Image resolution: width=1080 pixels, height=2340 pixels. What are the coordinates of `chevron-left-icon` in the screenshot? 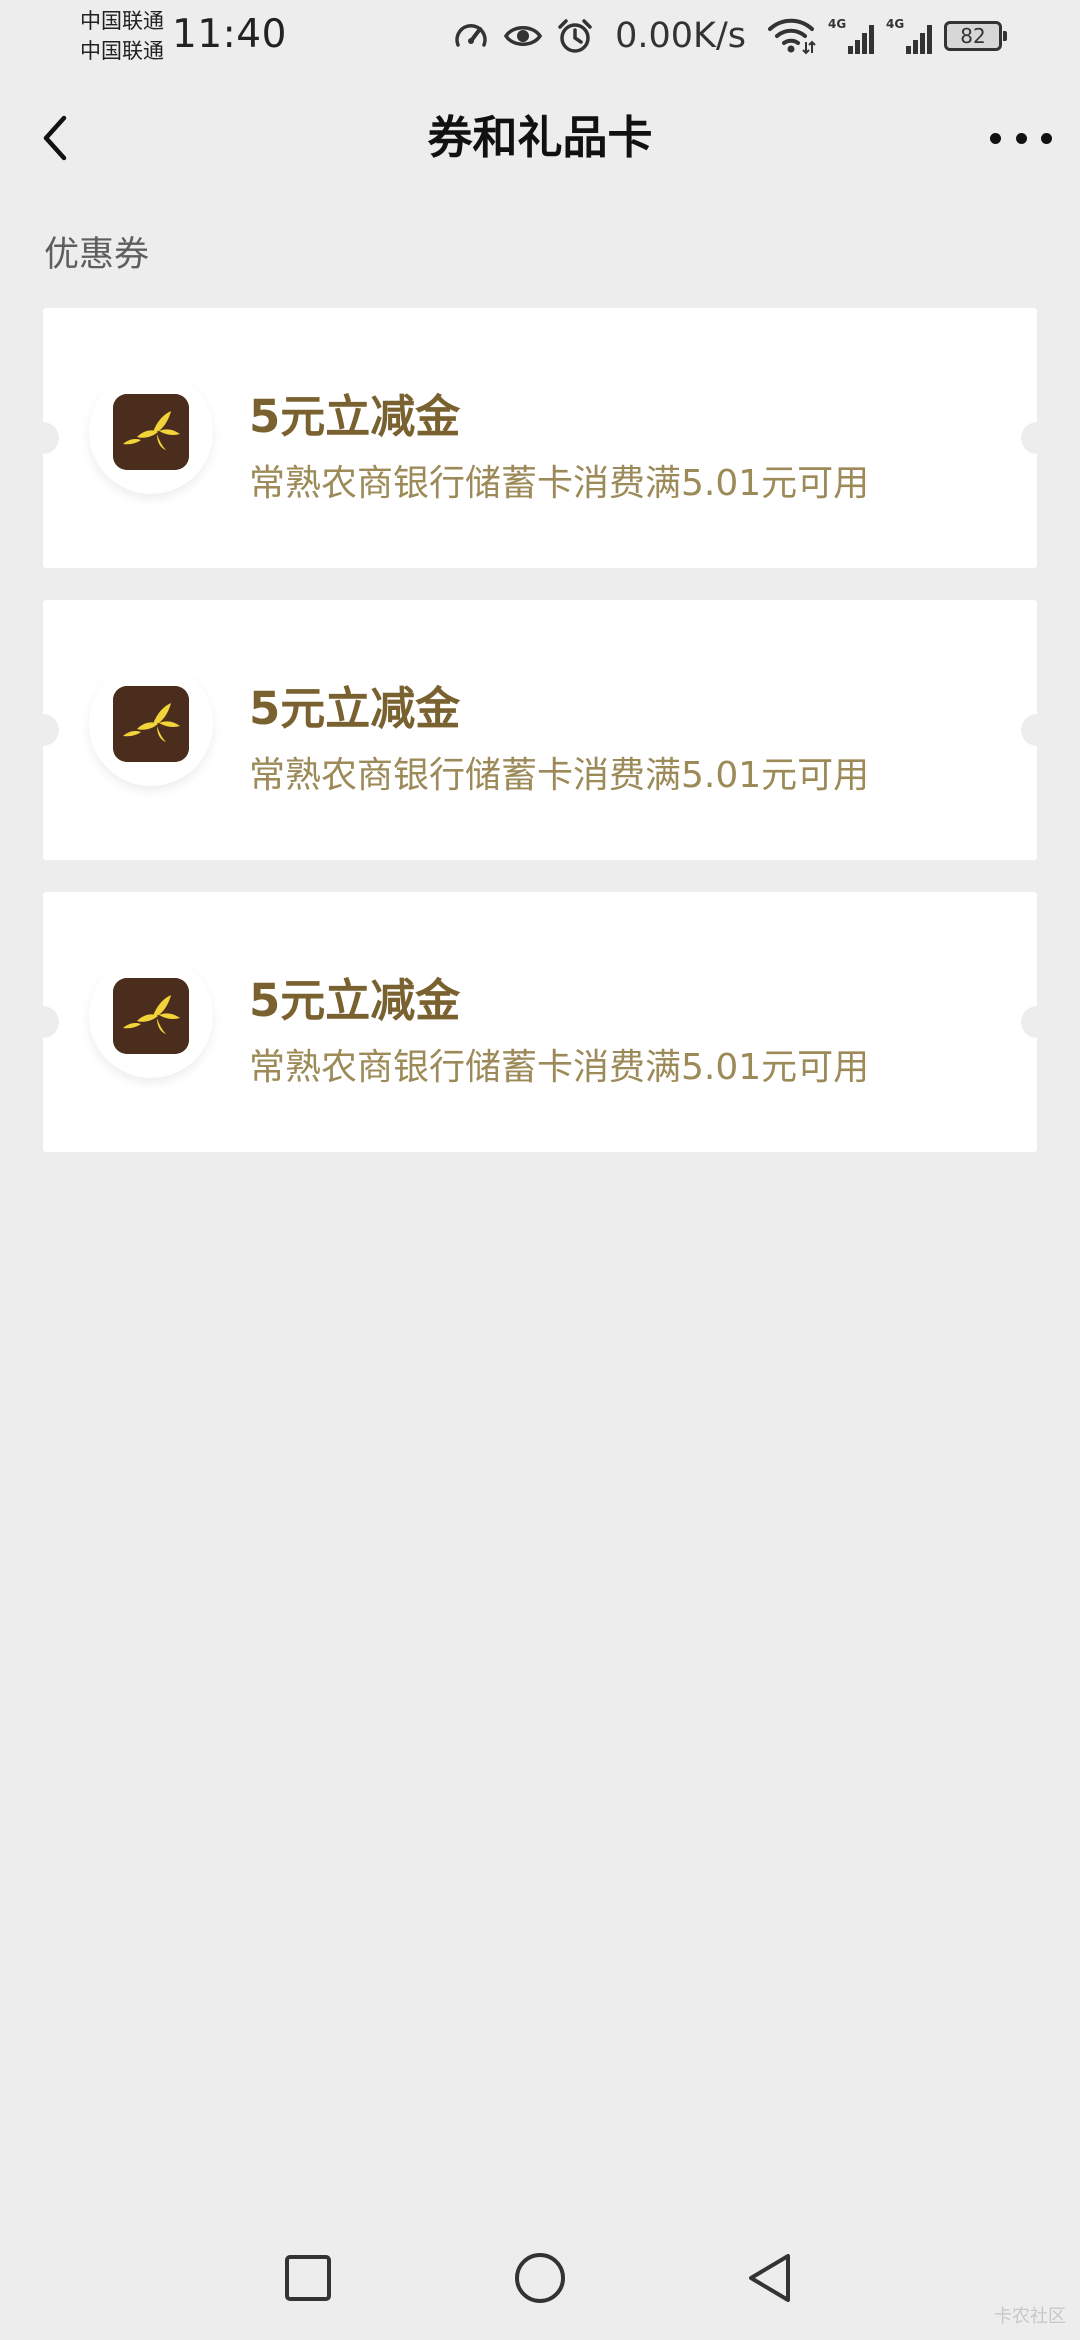 It's located at (58, 138).